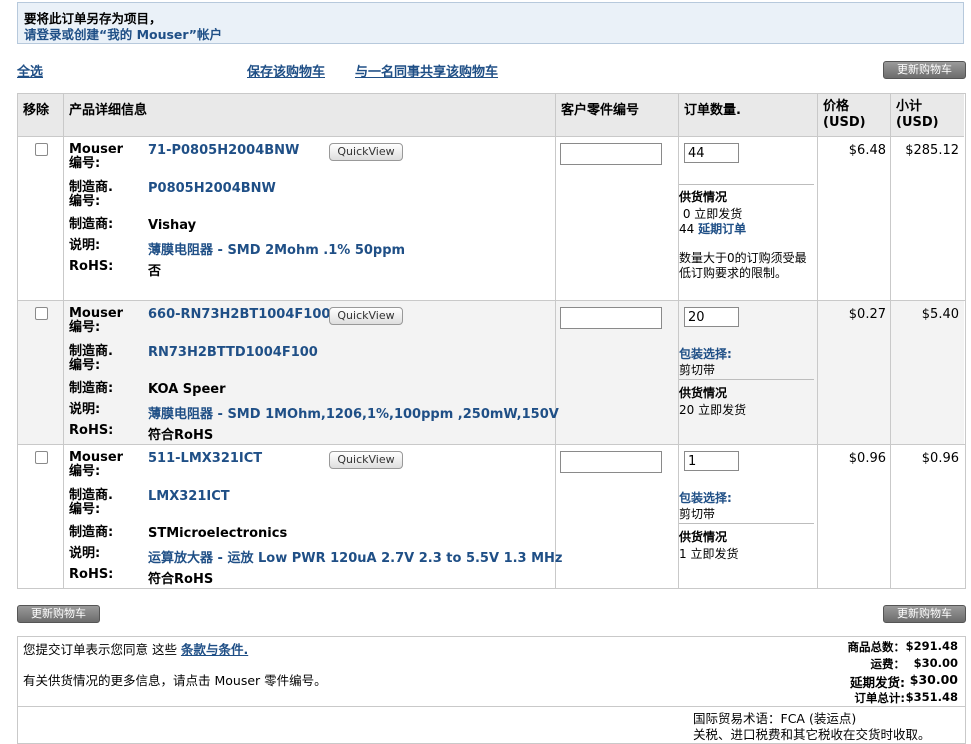  What do you see at coordinates (205, 458) in the screenshot?
I see `mouser-part-link: 511-LMX321ICT` at bounding box center [205, 458].